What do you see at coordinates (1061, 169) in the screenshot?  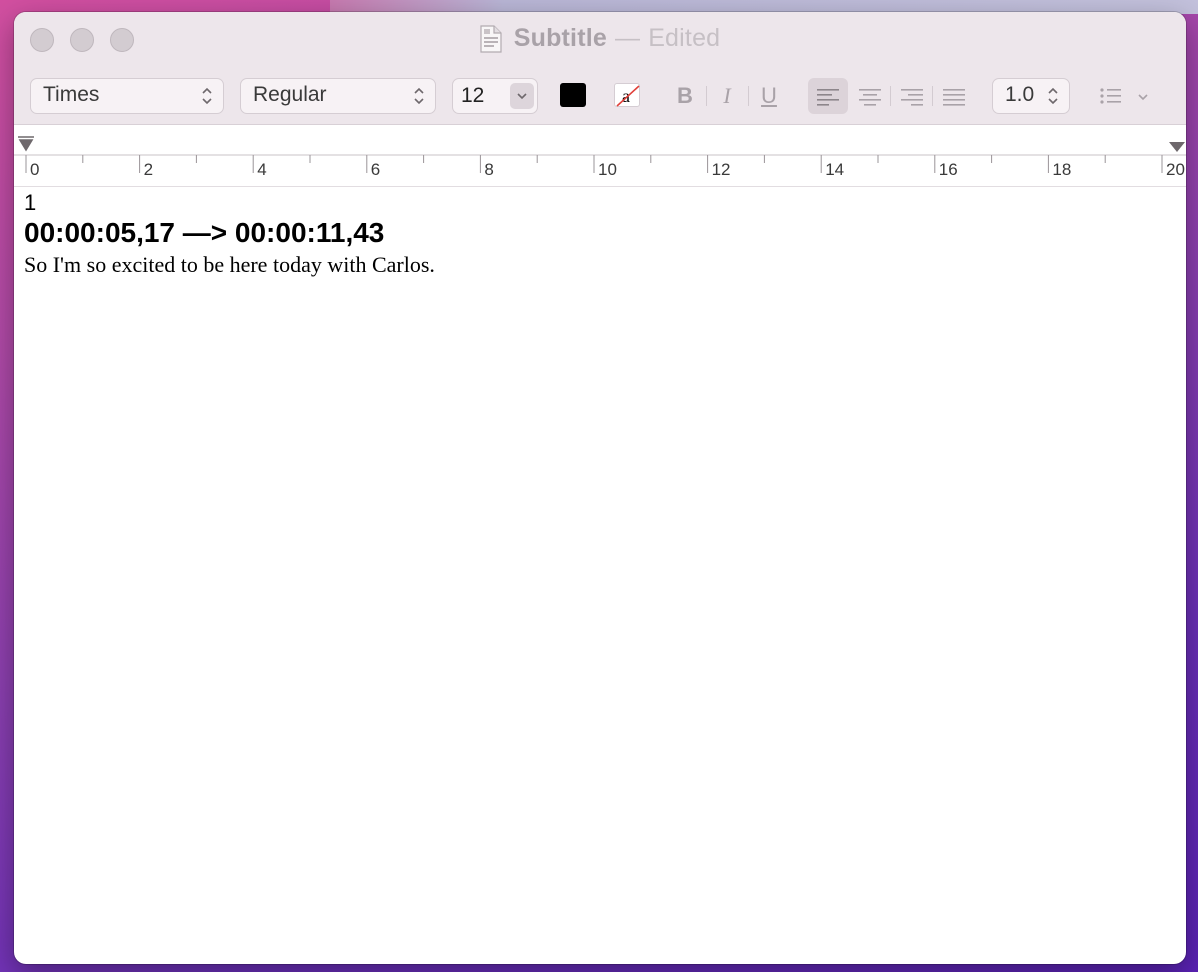 I see `ruler-label: 18` at bounding box center [1061, 169].